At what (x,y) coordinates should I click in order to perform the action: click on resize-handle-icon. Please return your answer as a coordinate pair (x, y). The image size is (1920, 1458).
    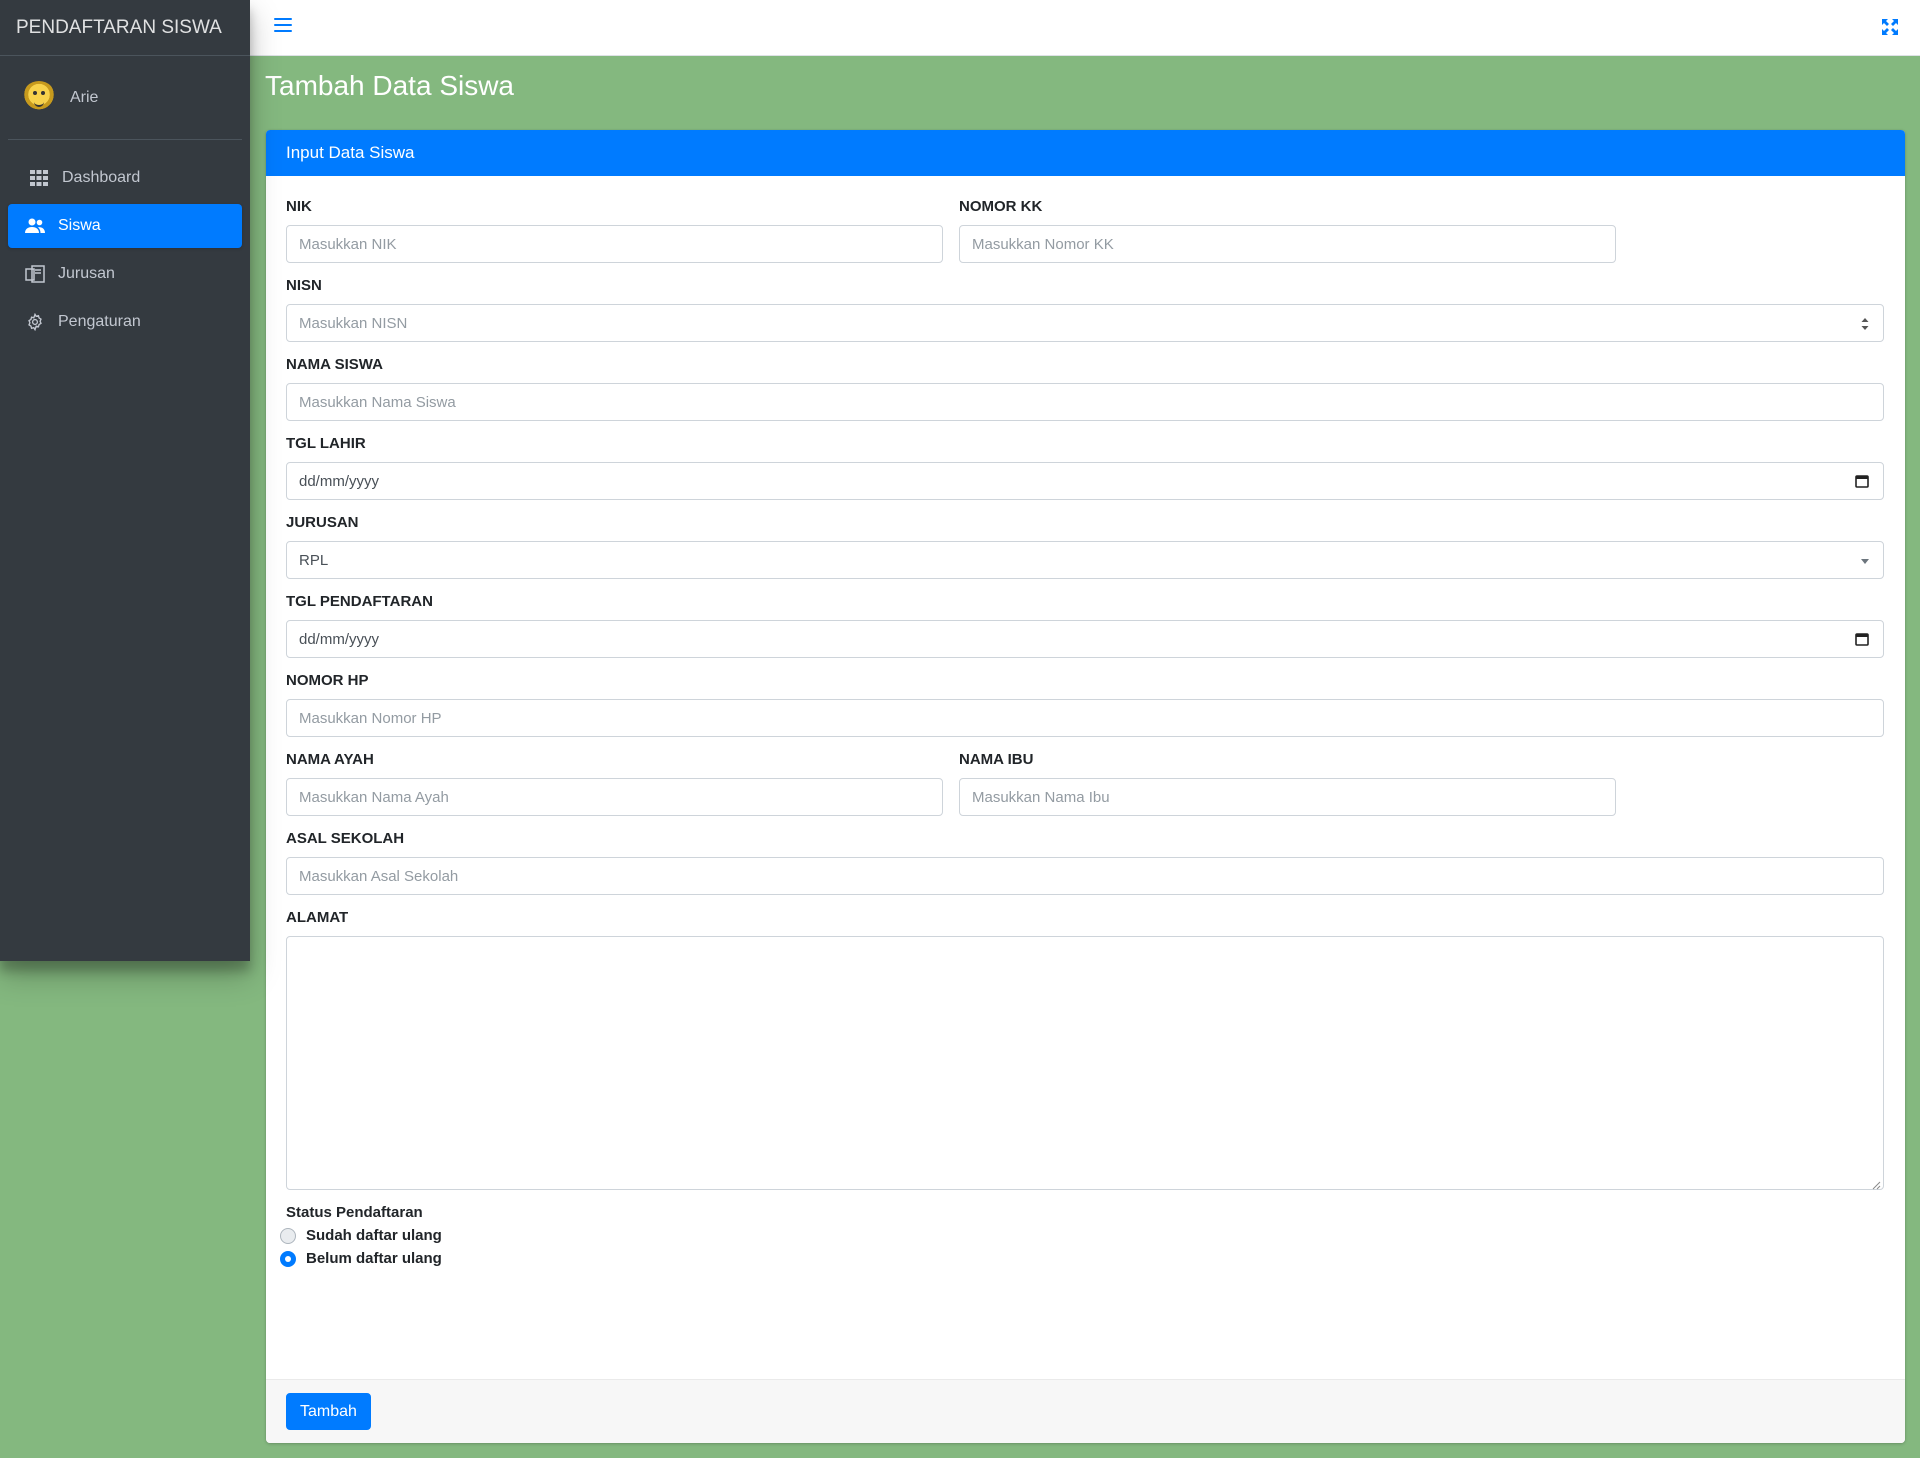
    Looking at the image, I should click on (1876, 1183).